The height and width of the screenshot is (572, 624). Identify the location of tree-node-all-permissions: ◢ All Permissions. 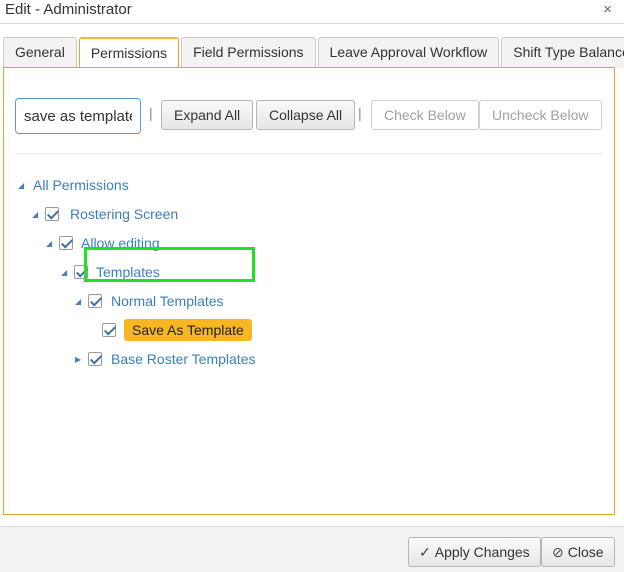
(73, 185).